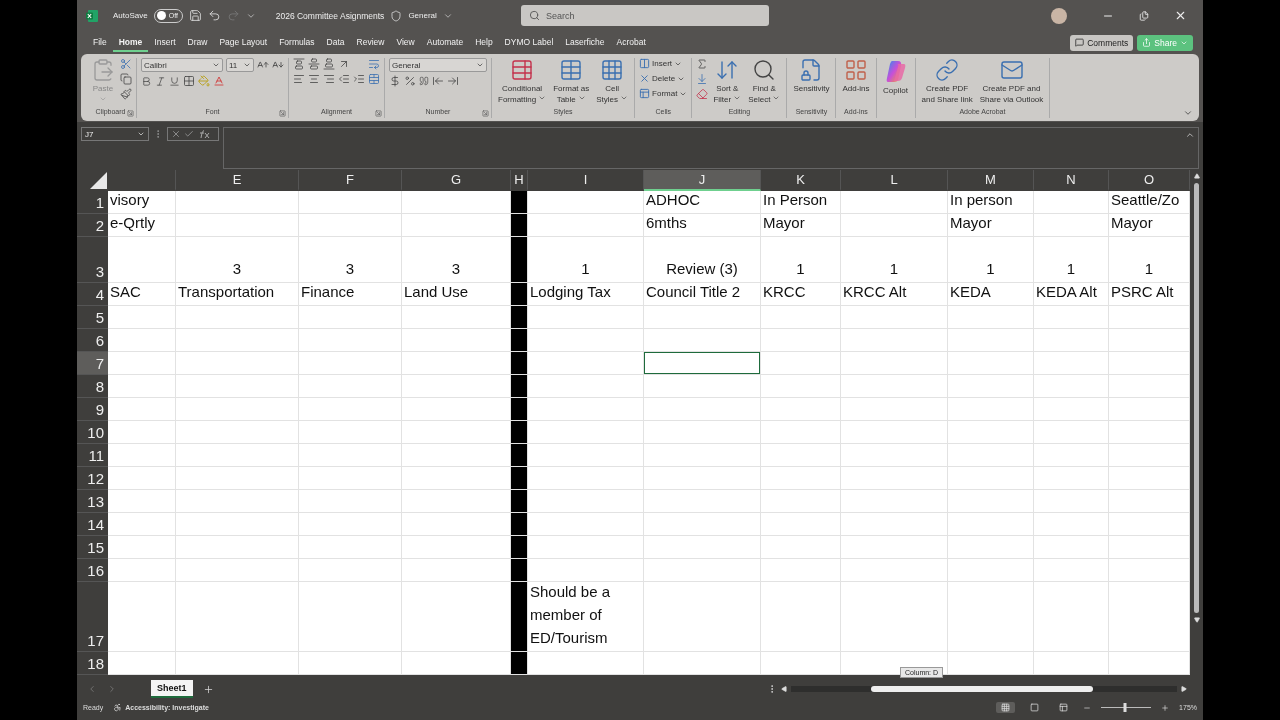 The image size is (1280, 720). Describe the element at coordinates (243, 42) in the screenshot. I see `menu-tab: Page Layout` at that location.